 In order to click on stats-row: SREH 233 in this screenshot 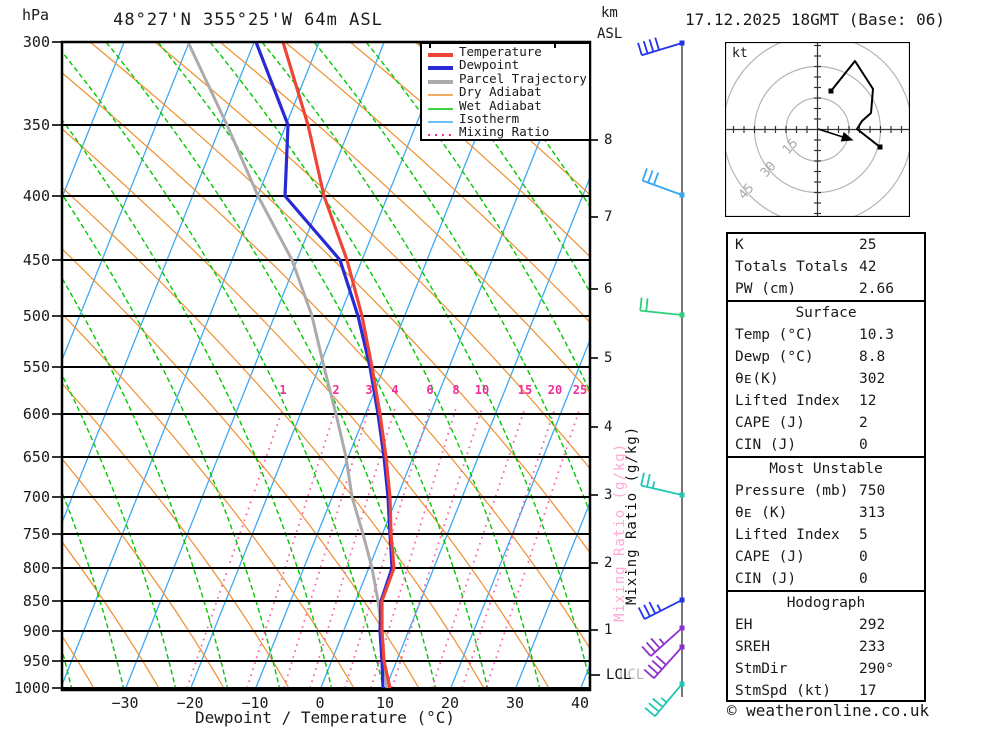, I will do `click(826, 647)`.